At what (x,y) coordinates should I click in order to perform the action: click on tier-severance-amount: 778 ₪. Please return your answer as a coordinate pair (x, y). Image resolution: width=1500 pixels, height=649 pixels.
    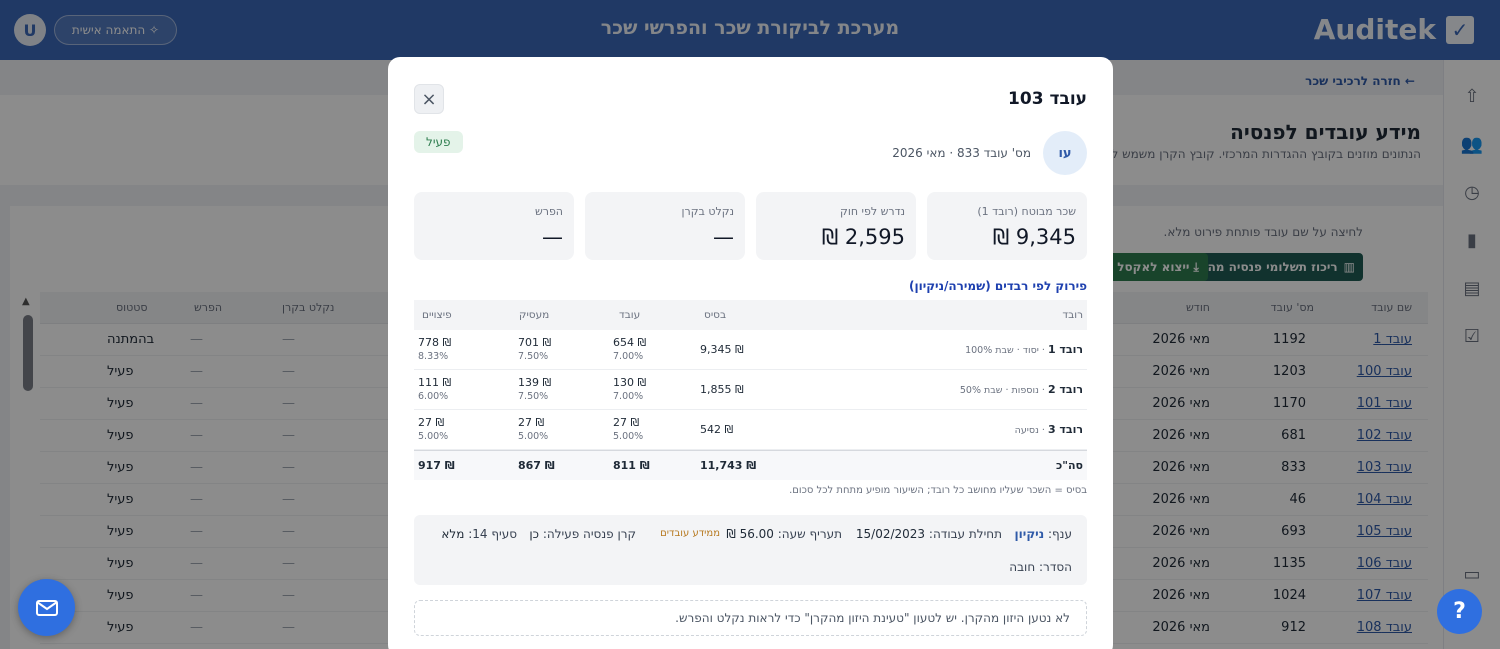
    Looking at the image, I should click on (435, 342).